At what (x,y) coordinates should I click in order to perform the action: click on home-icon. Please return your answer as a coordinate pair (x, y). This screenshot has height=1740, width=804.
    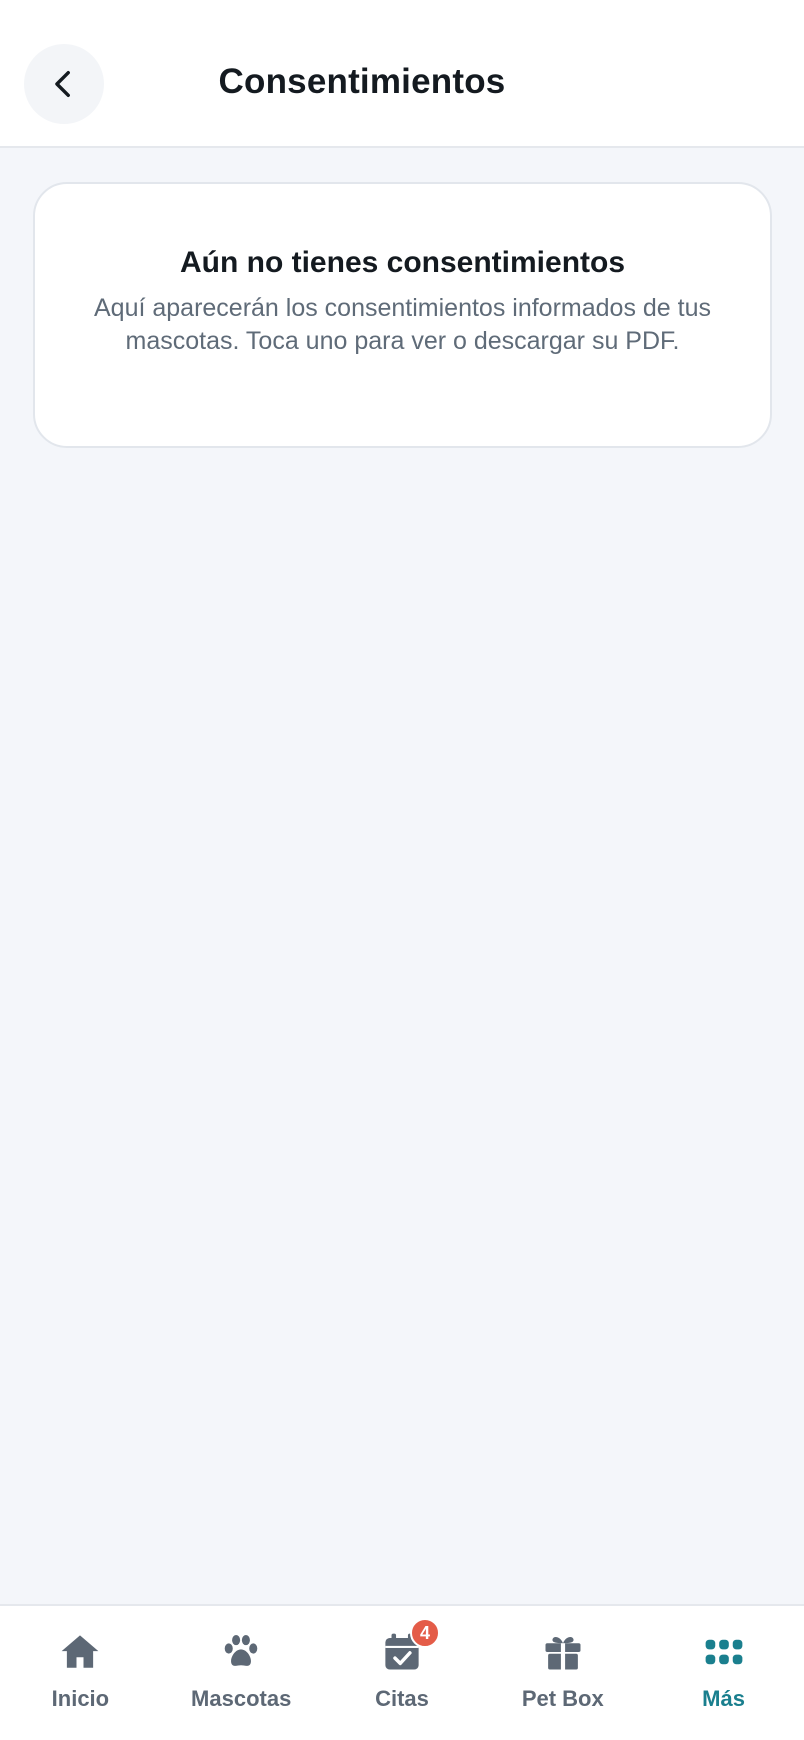
    Looking at the image, I should click on (80, 1652).